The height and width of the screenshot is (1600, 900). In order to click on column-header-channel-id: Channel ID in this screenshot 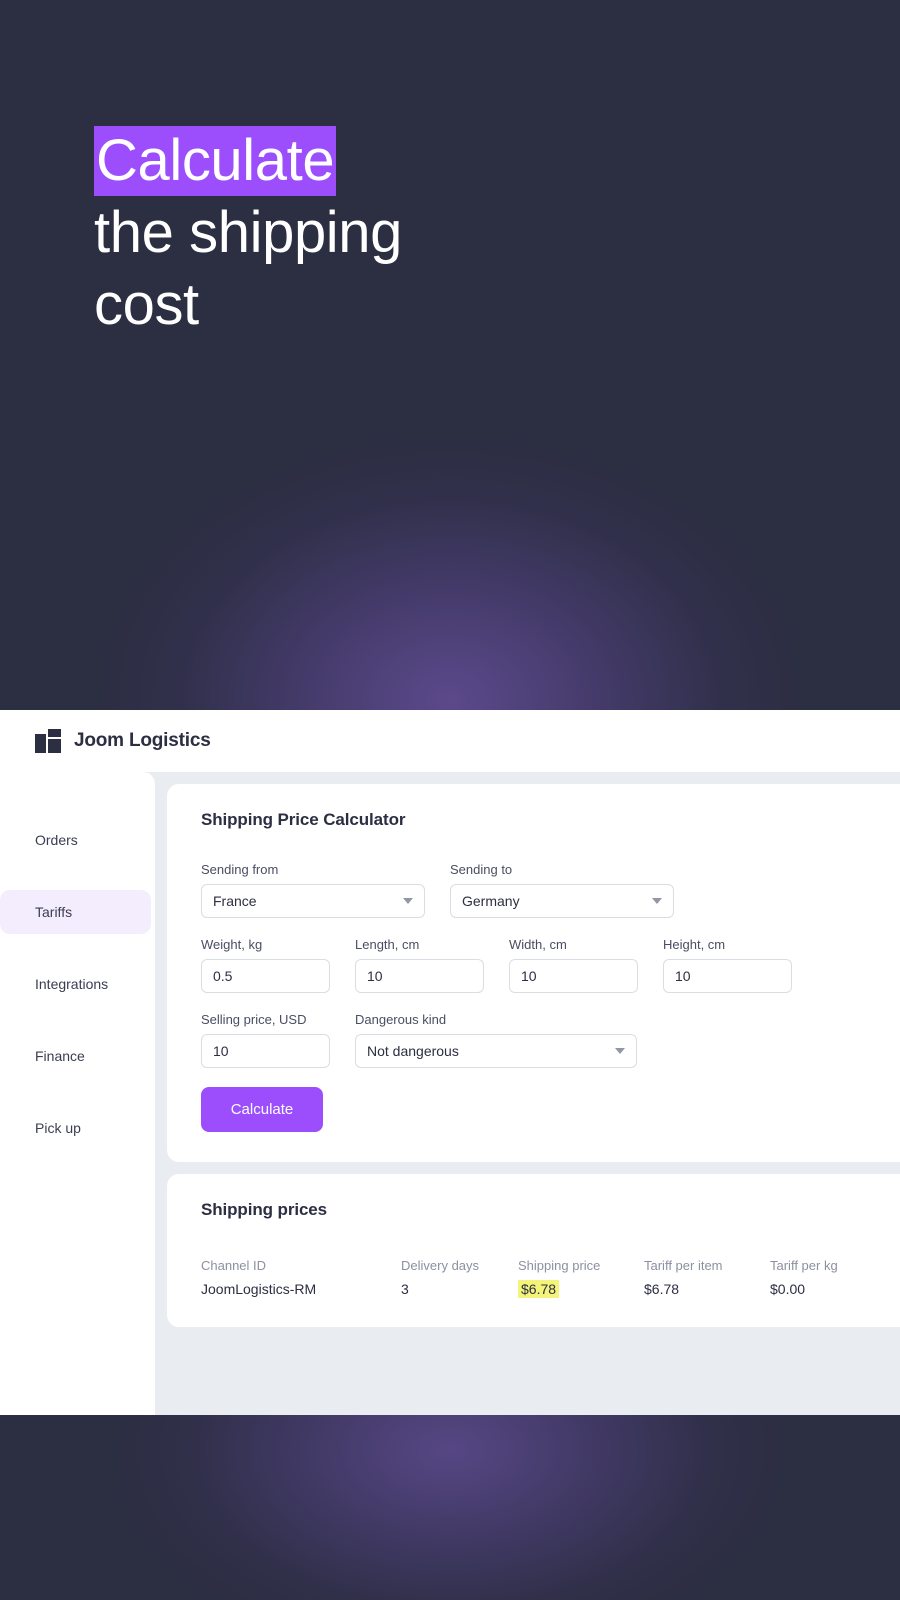, I will do `click(234, 1265)`.